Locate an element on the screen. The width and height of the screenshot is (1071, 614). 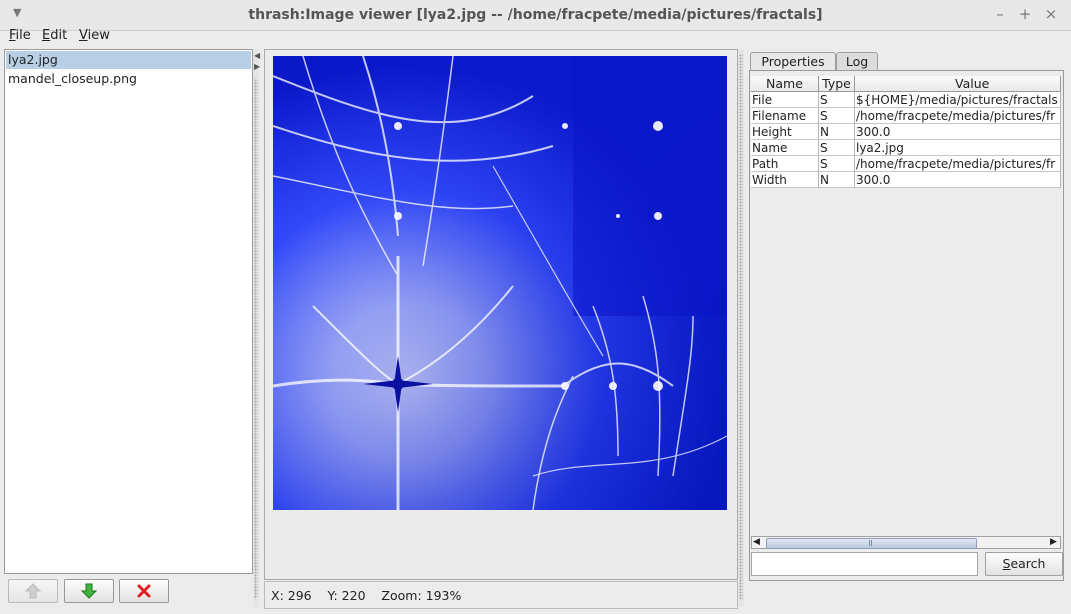
horizontal-scrollbar: ◀ ▶ is located at coordinates (906, 542).